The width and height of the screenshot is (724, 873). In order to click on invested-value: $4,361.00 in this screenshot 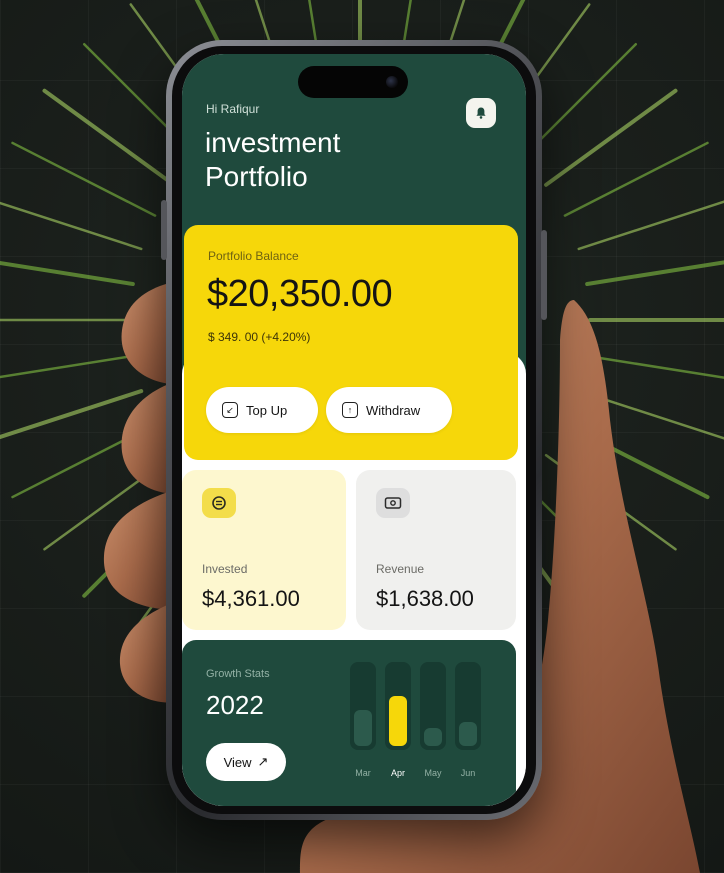, I will do `click(251, 598)`.